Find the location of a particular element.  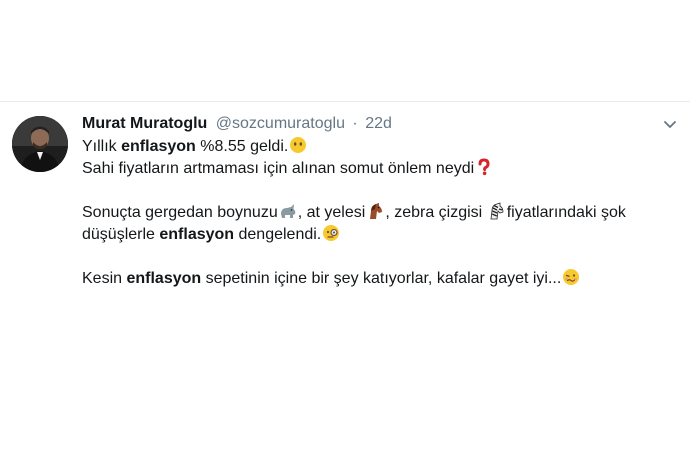

rhinoceros-emoji is located at coordinates (288, 211).